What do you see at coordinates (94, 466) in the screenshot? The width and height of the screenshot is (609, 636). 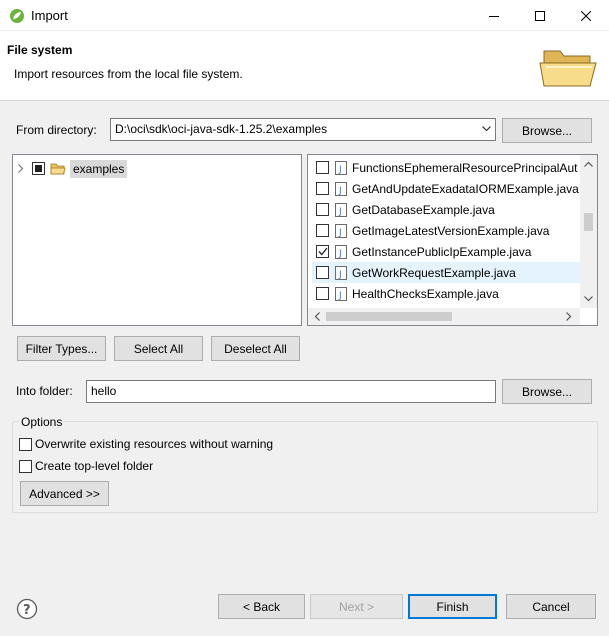 I see `top-level-folder-label: Create top-level folder` at bounding box center [94, 466].